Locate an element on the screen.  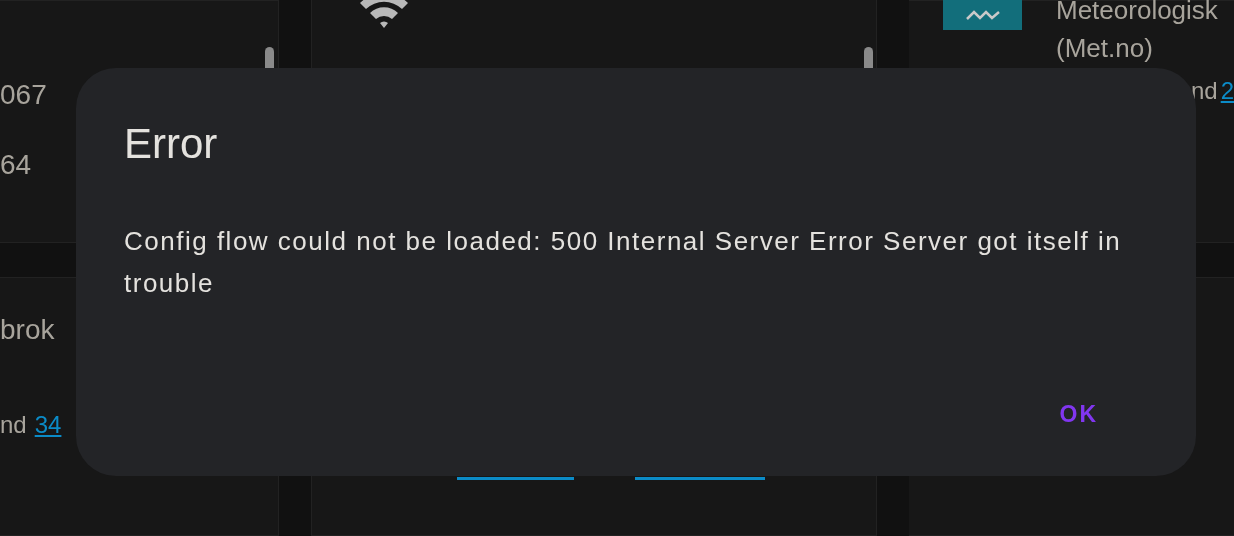
ok-button: OK is located at coordinates (1078, 414).